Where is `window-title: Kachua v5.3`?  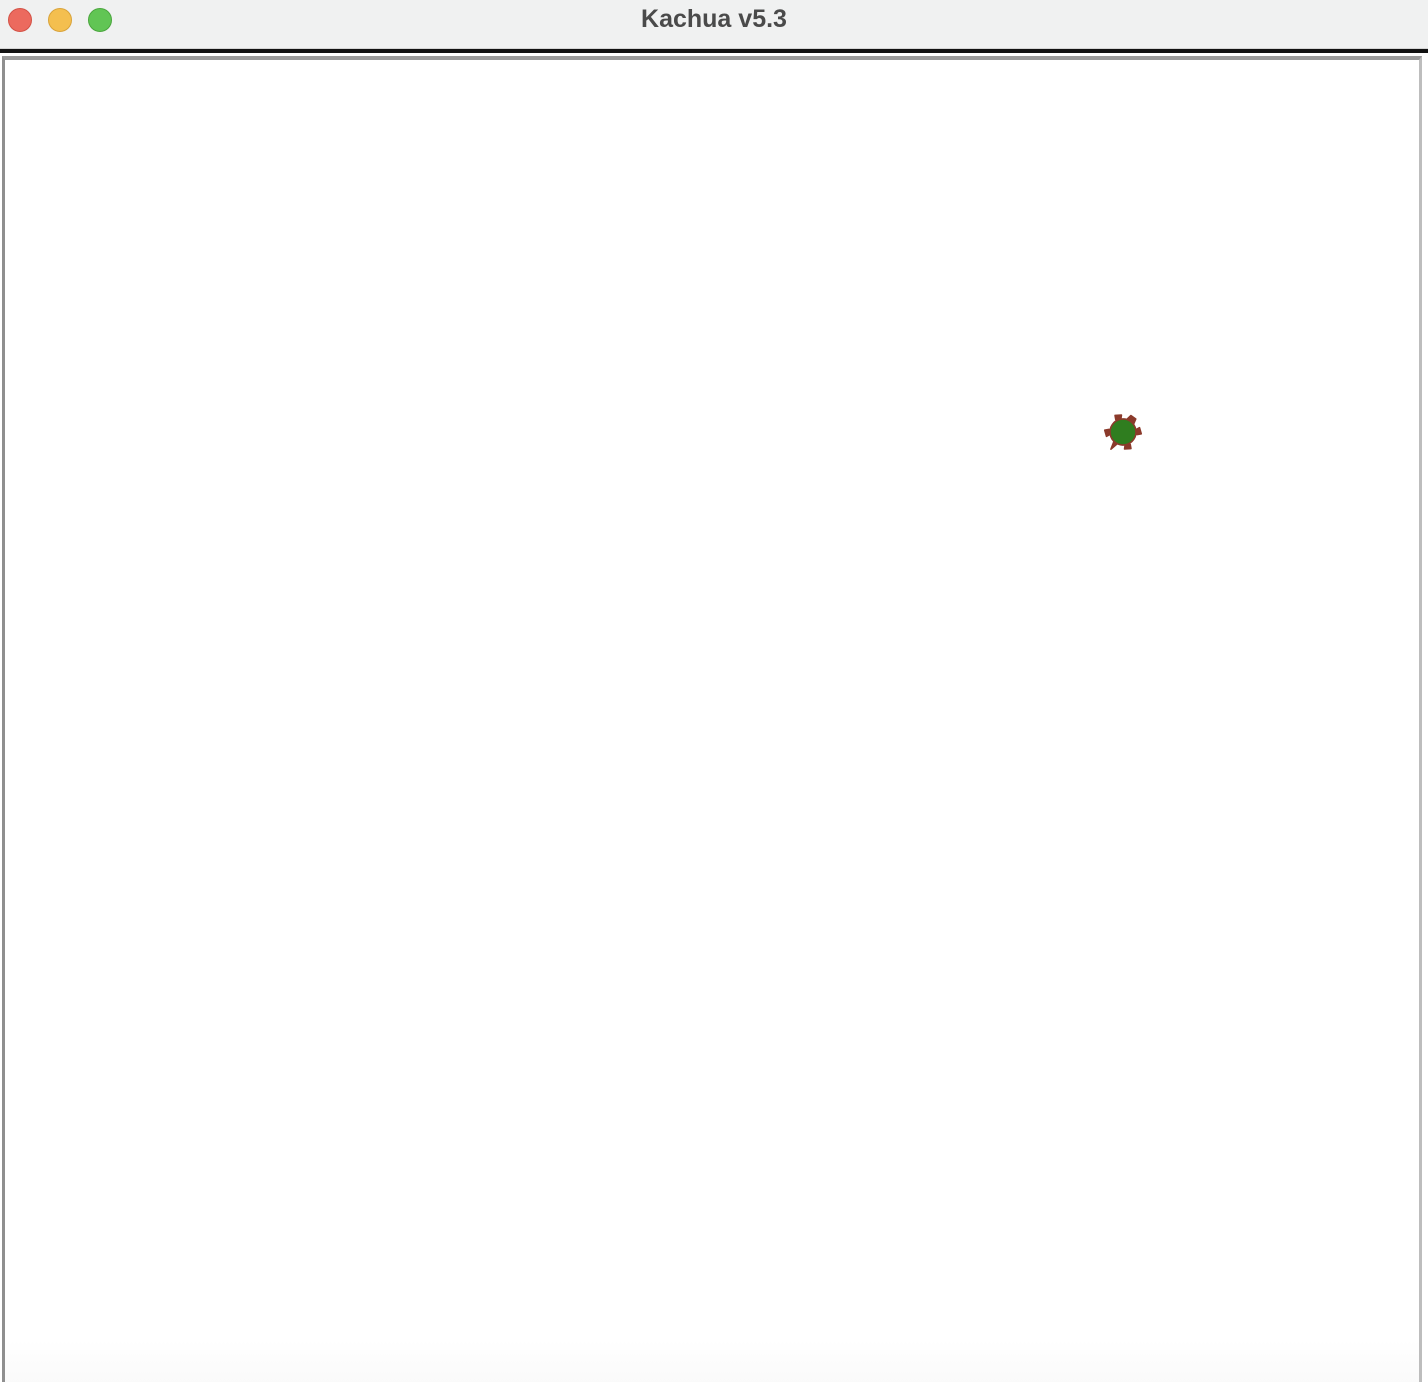 window-title: Kachua v5.3 is located at coordinates (714, 19).